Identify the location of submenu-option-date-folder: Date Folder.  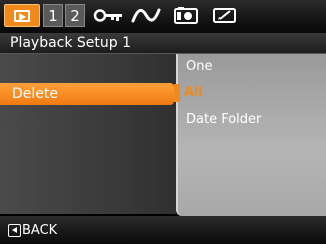
(223, 120).